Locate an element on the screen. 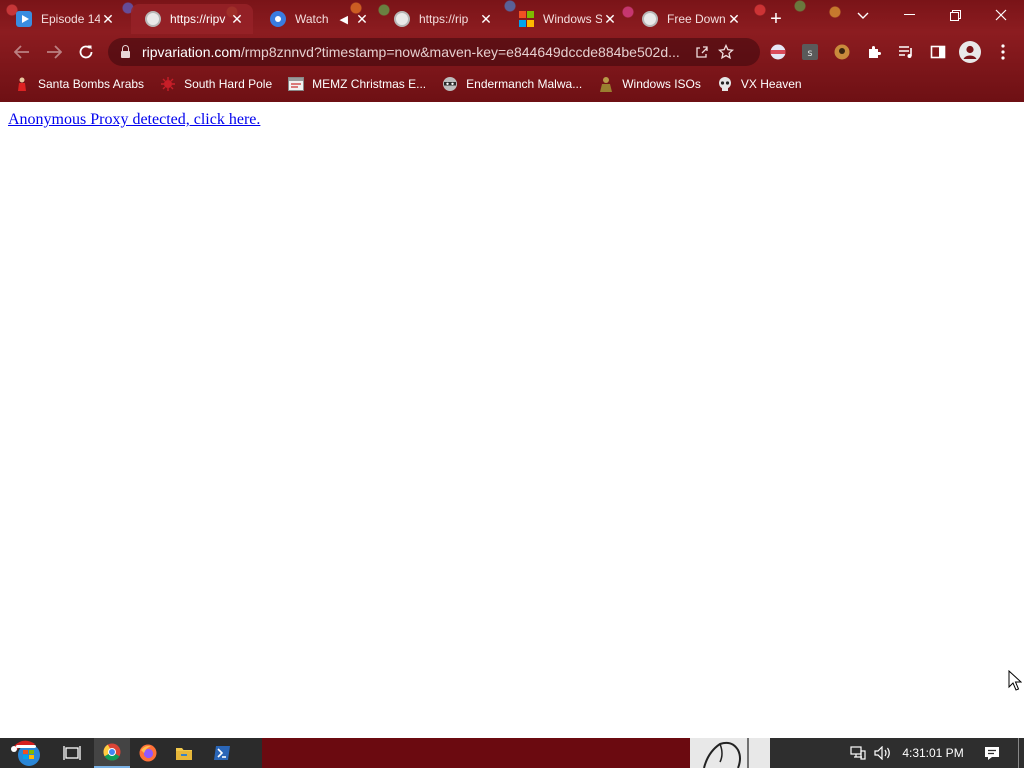  tab-free-download: Free Down ✕ is located at coordinates (689, 19).